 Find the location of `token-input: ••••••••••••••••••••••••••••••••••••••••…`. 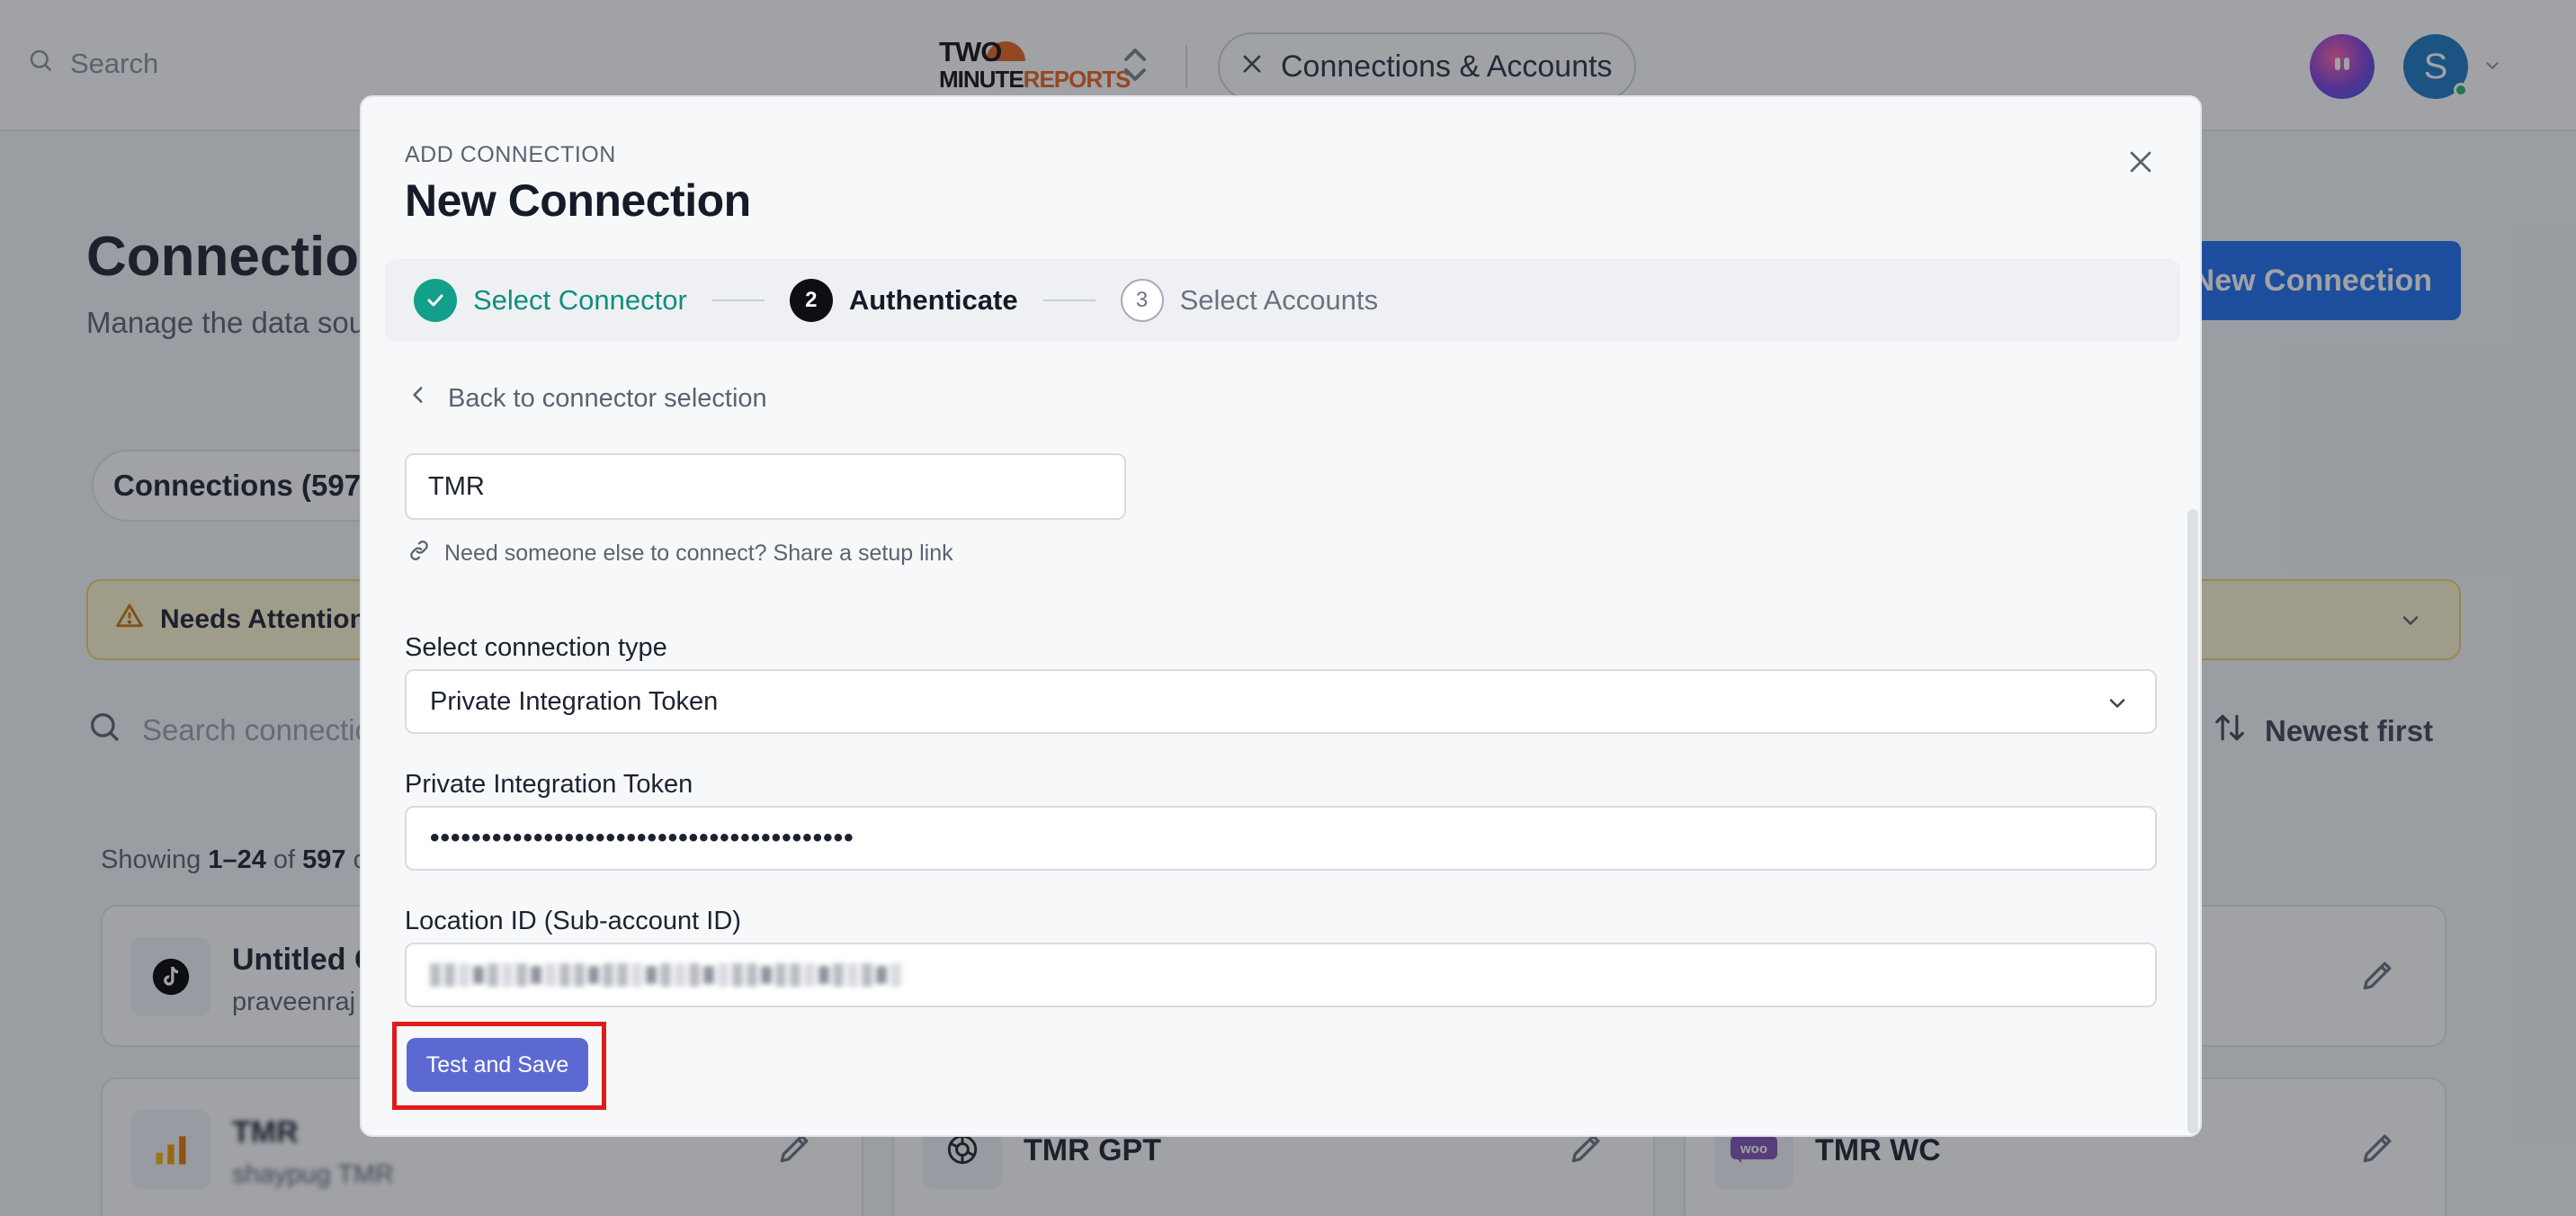

token-input: ••••••••••••••••••••••••••••••••••••••••… is located at coordinates (1281, 839).